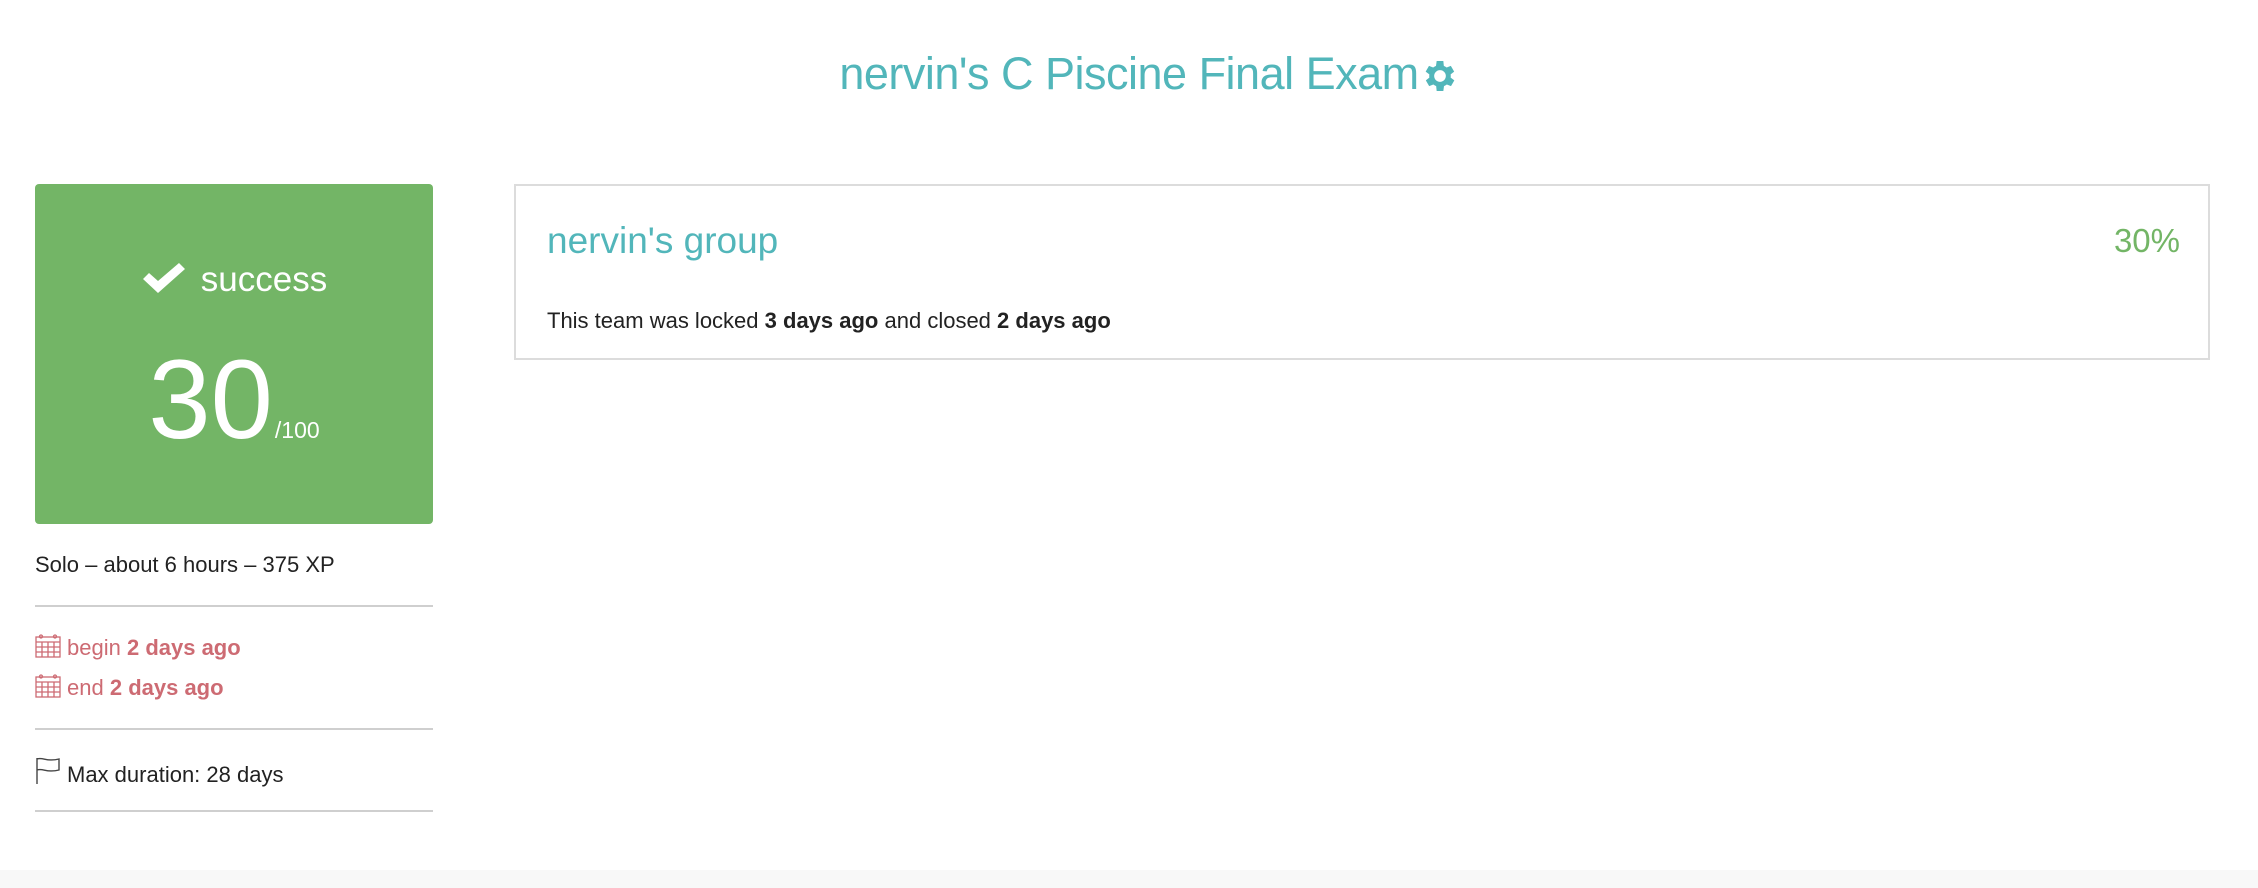 Image resolution: width=2258 pixels, height=888 pixels. What do you see at coordinates (234, 687) in the screenshot?
I see `end-date: end 2 days ago` at bounding box center [234, 687].